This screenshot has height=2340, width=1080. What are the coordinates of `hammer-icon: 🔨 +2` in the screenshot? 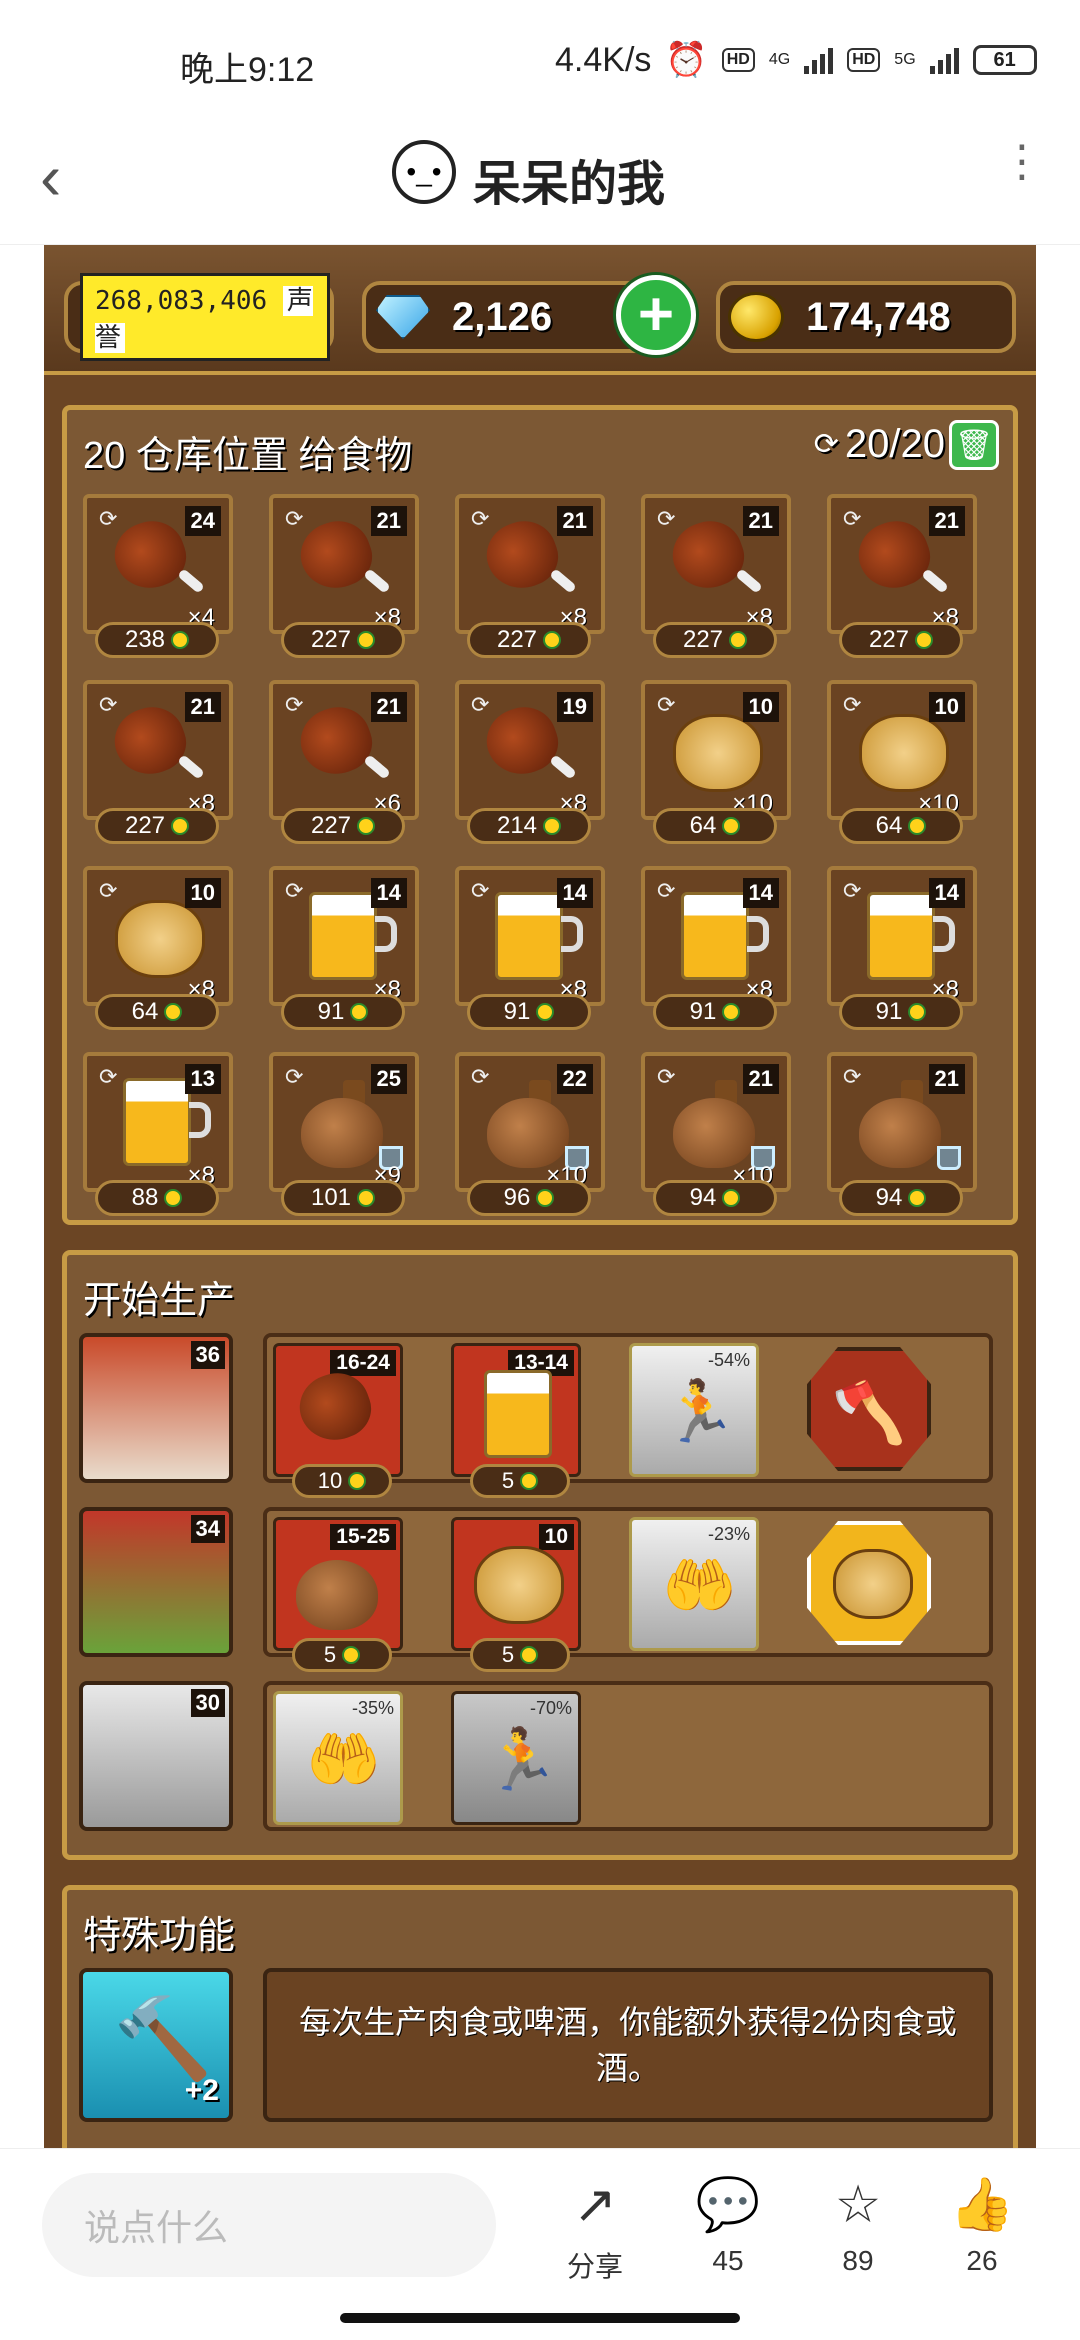 It's located at (156, 2045).